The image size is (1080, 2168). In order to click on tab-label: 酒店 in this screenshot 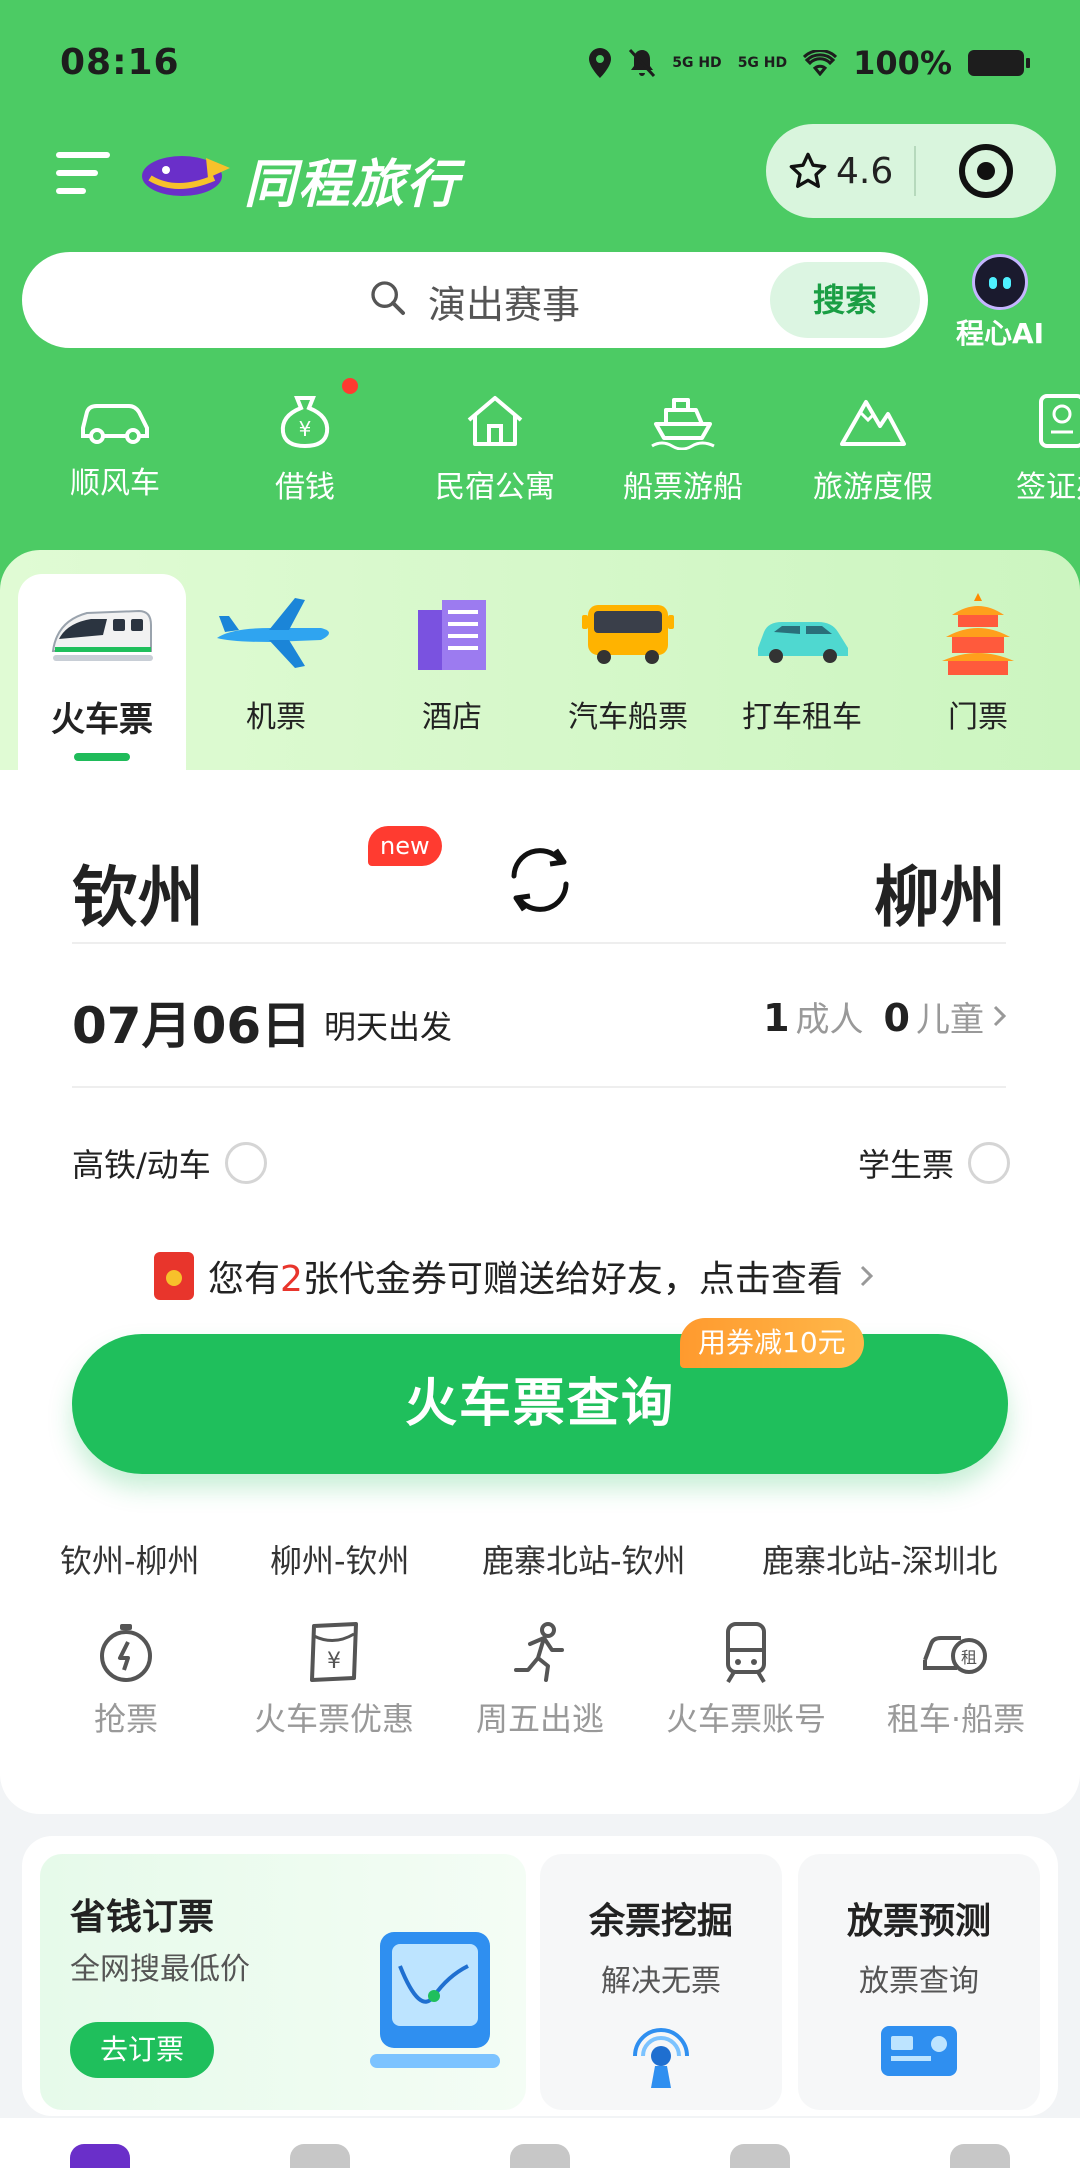, I will do `click(452, 717)`.